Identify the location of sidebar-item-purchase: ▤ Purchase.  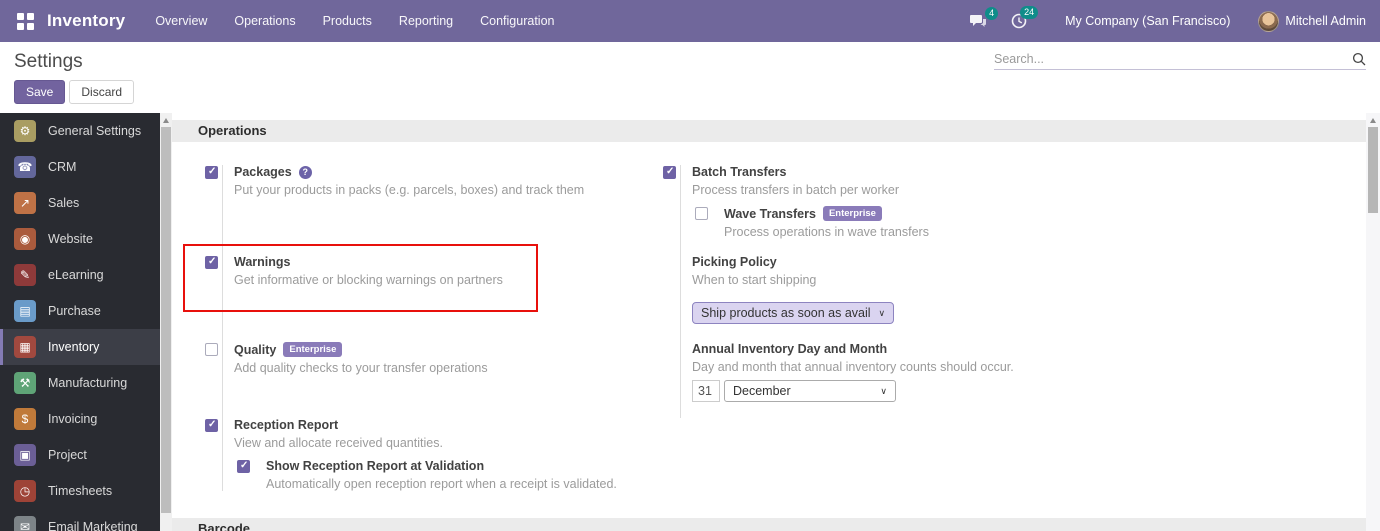
(80, 311).